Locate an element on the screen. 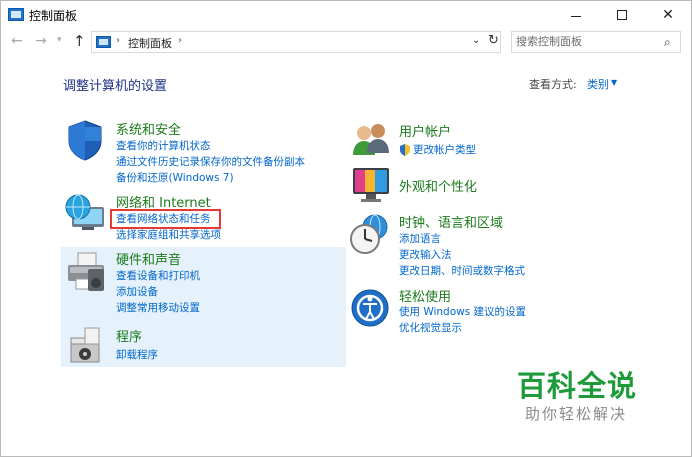 The image size is (692, 457). address-row: ← → ▾ ↑ › 控制面板 › ⌄ ↻ ⌕ is located at coordinates (346, 42).